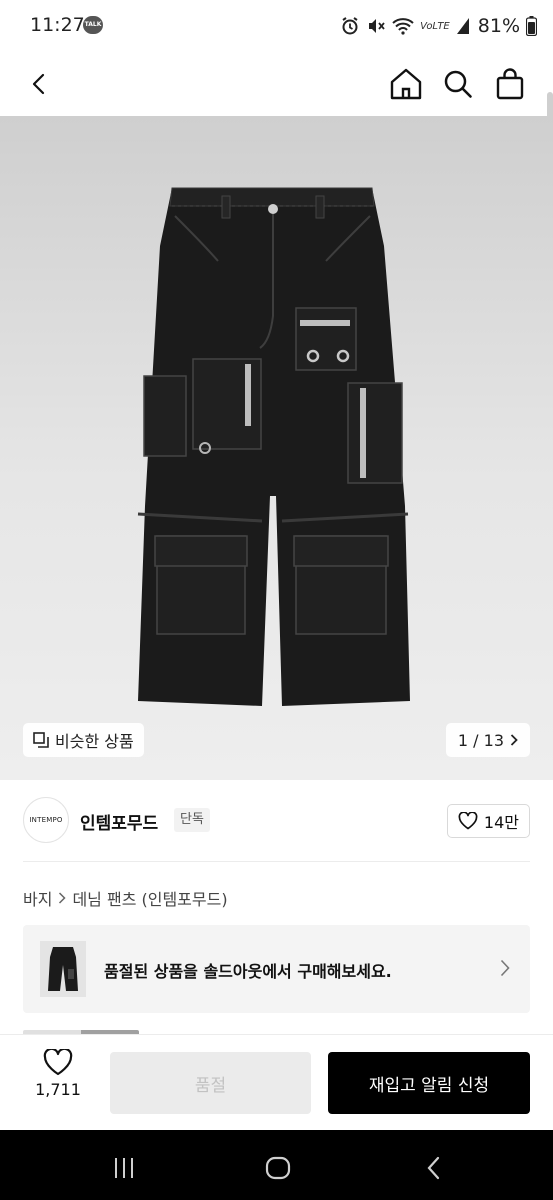  Describe the element at coordinates (57, 25) in the screenshot. I see `status-time: 11:27` at that location.